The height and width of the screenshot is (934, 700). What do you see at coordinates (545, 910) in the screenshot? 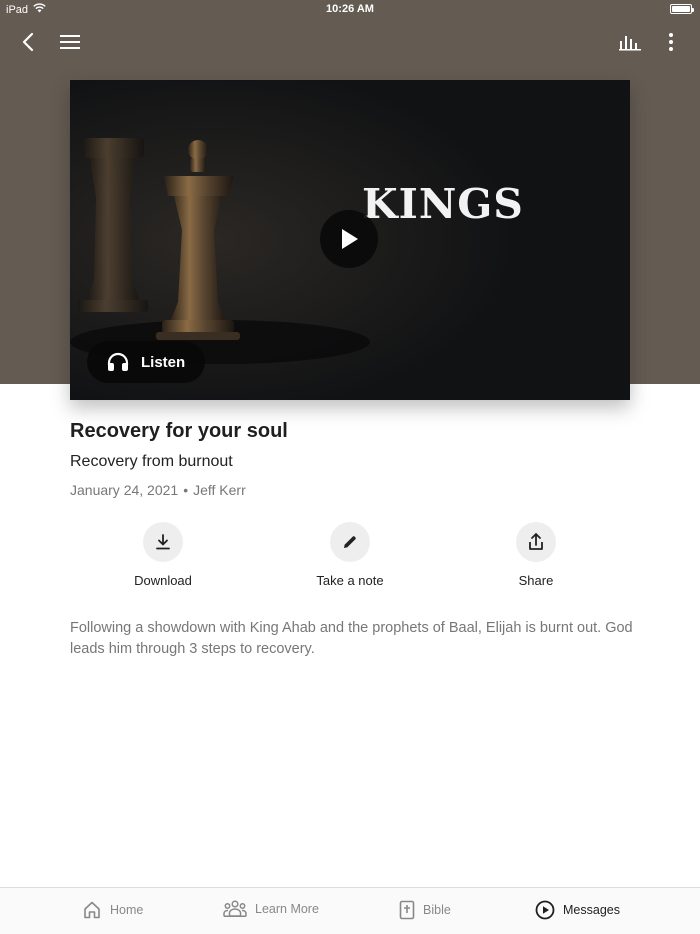
I see `play-circle-icon` at bounding box center [545, 910].